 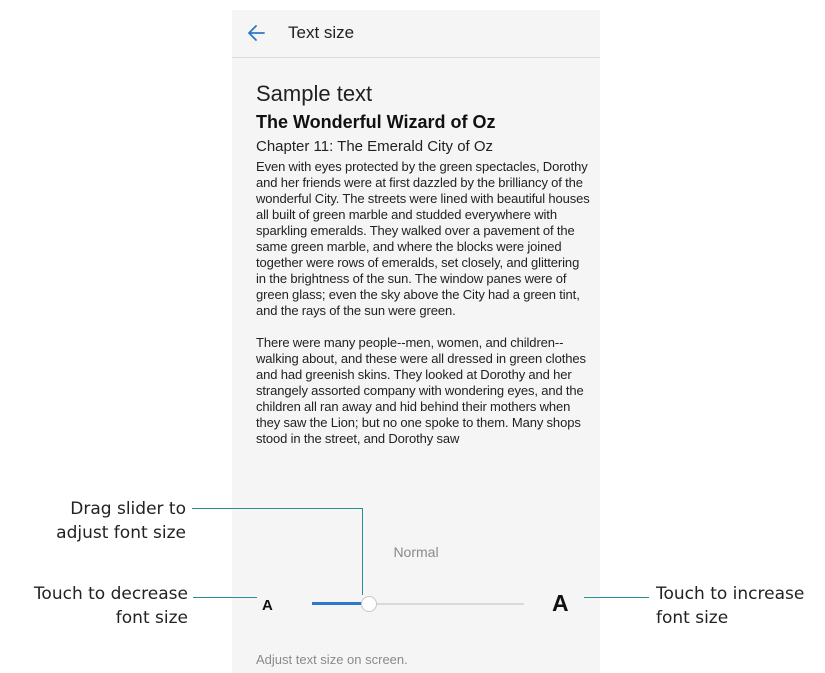 What do you see at coordinates (314, 93) in the screenshot?
I see `sample-label: Sample text` at bounding box center [314, 93].